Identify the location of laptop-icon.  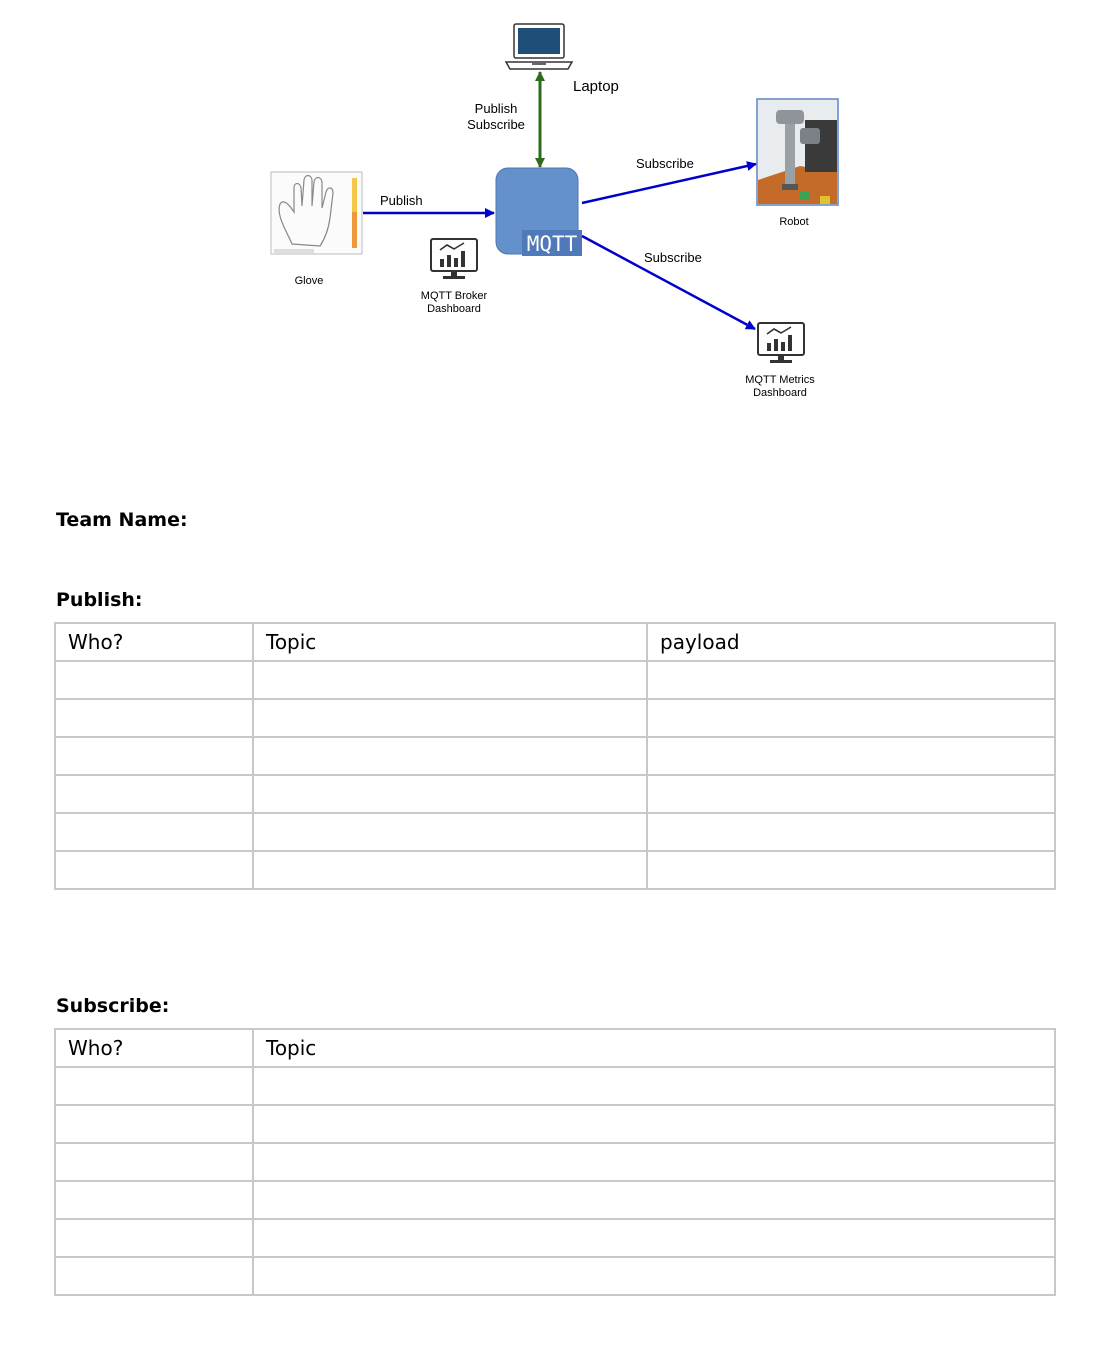
(539, 46).